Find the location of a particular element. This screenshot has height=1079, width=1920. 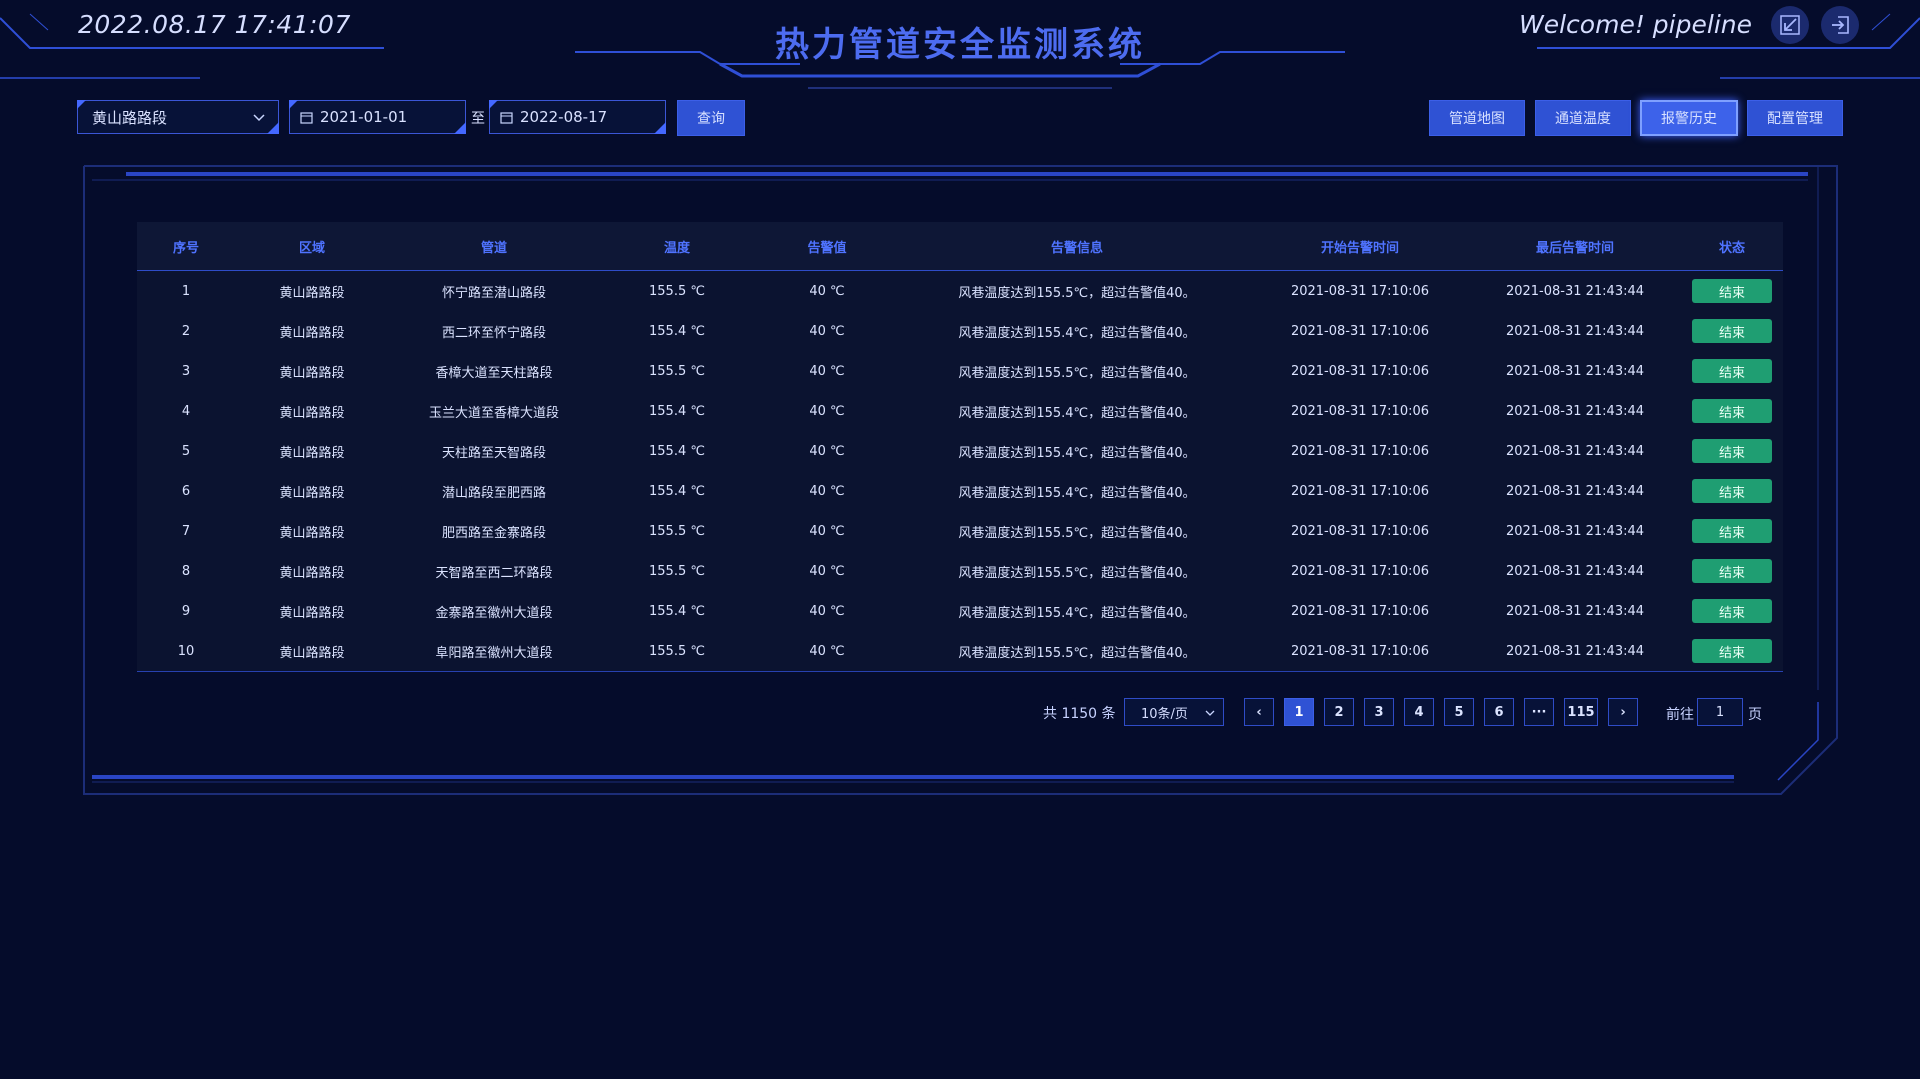

column-header: 温度 is located at coordinates (676, 248).